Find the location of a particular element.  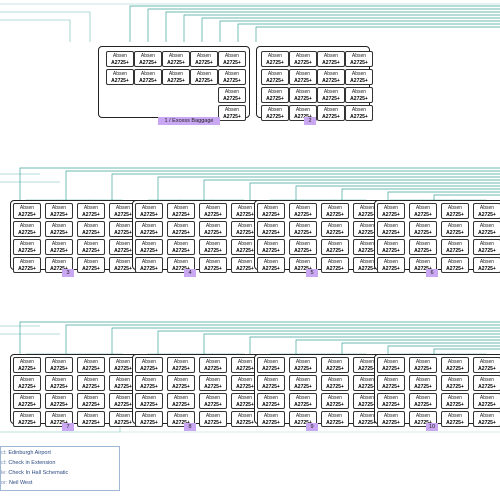

title-block-row-location: ct: Edinburgh Airport is located at coordinates (26, 453).